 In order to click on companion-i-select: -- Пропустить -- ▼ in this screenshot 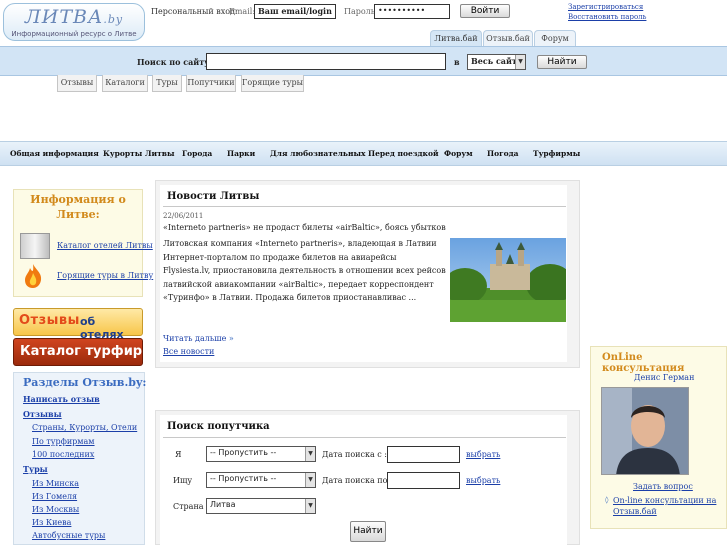, I will do `click(261, 454)`.